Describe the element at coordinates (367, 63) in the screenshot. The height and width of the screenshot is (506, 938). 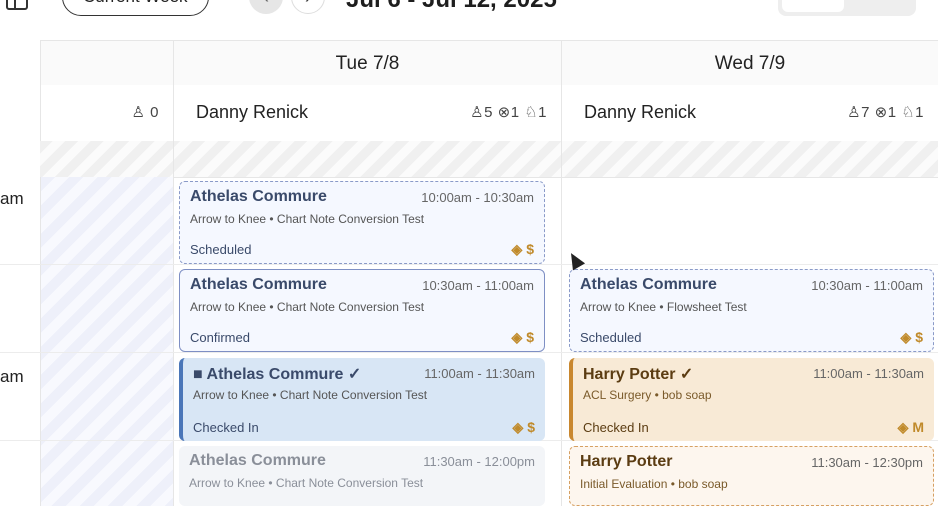
I see `day-header-tue: Tue 7/8` at that location.